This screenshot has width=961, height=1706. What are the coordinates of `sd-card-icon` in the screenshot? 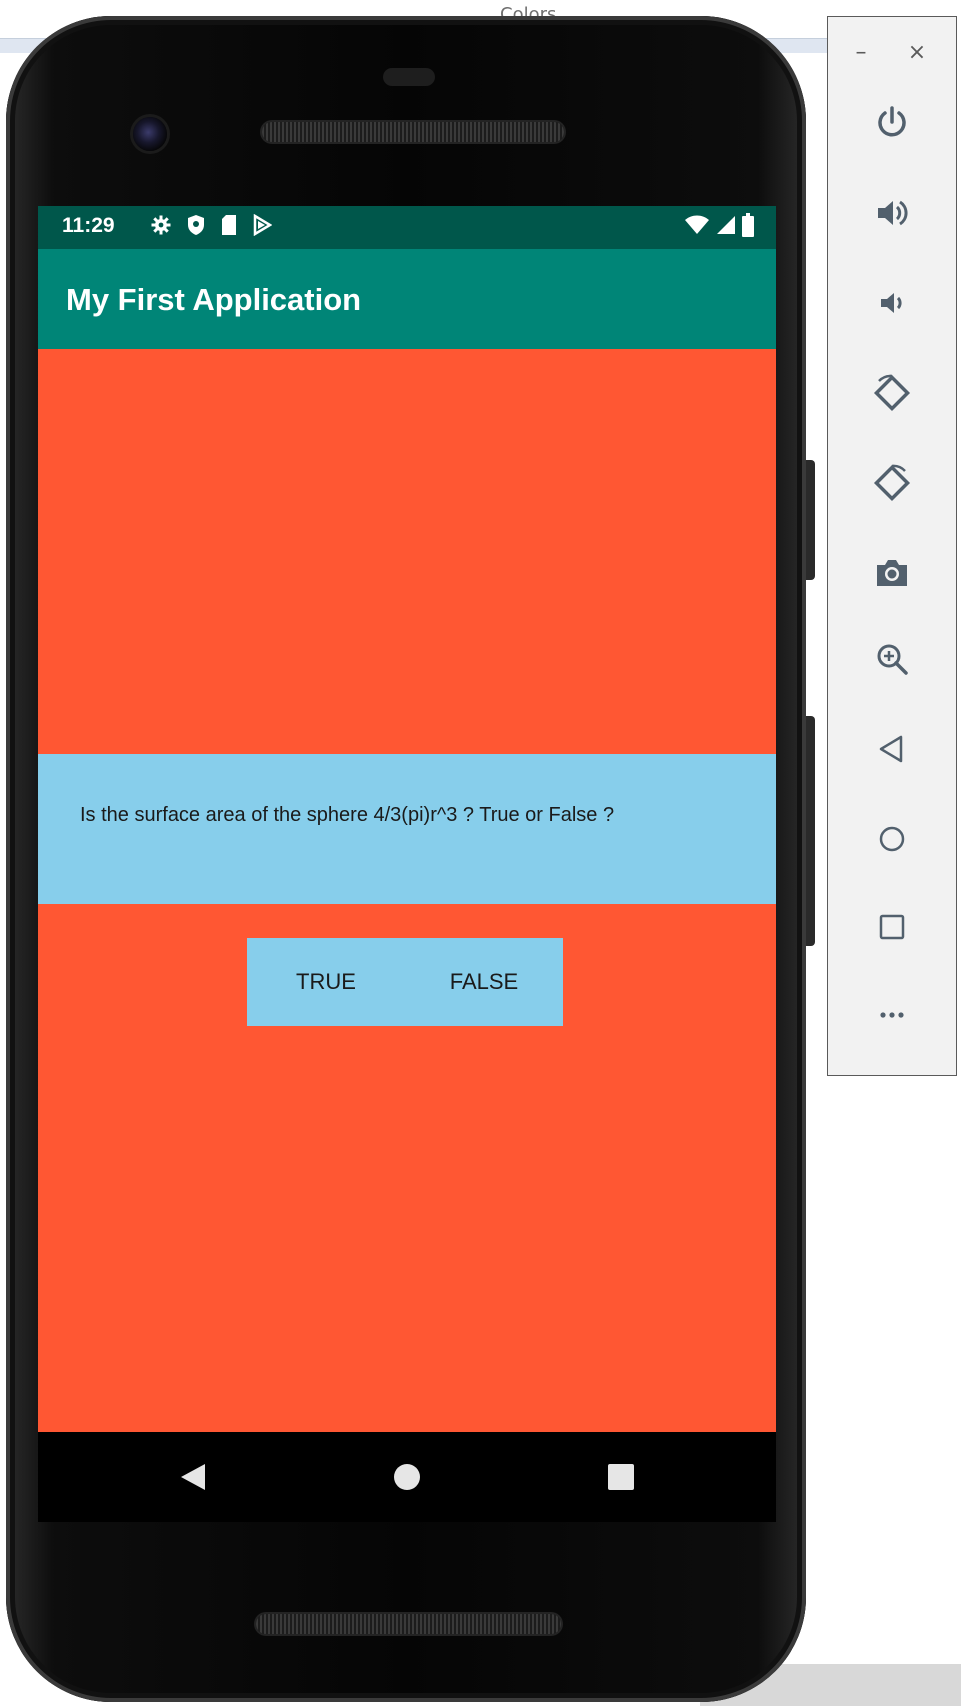 It's located at (229, 227).